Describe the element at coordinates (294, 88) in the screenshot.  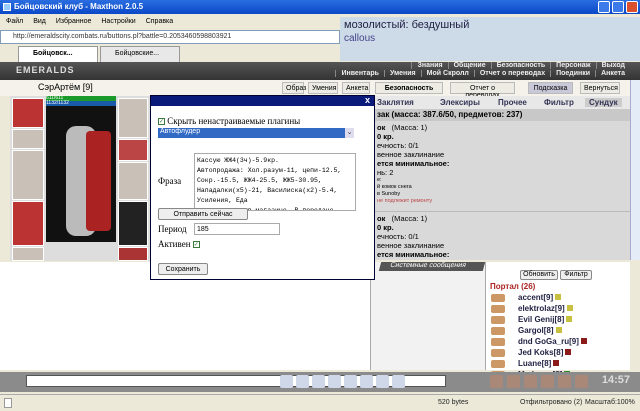
I see `image-button: Образ` at that location.